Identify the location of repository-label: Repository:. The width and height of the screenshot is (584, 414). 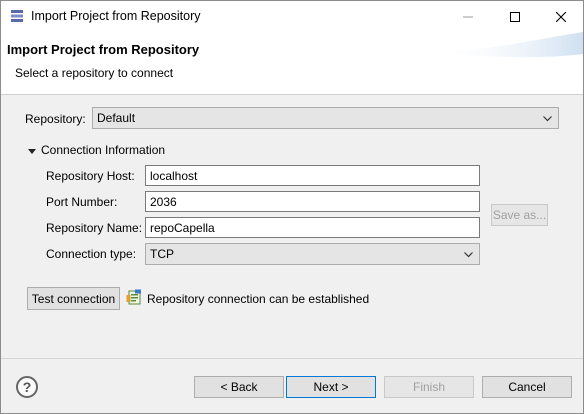
(55, 119).